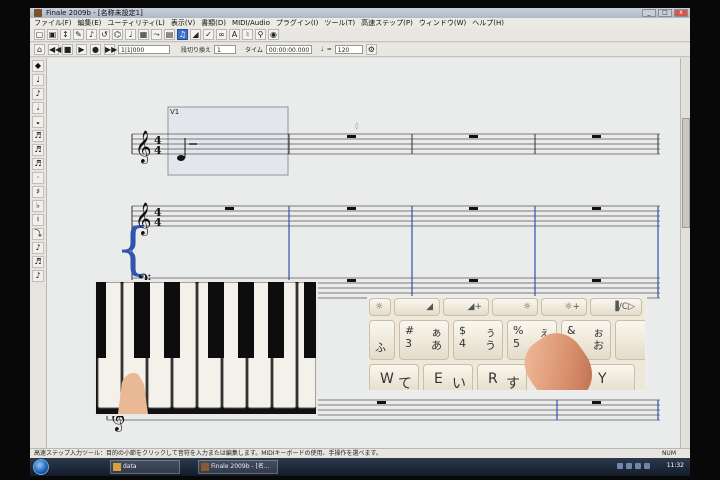  I want to click on rewind-button: ◀◀, so click(54, 49).